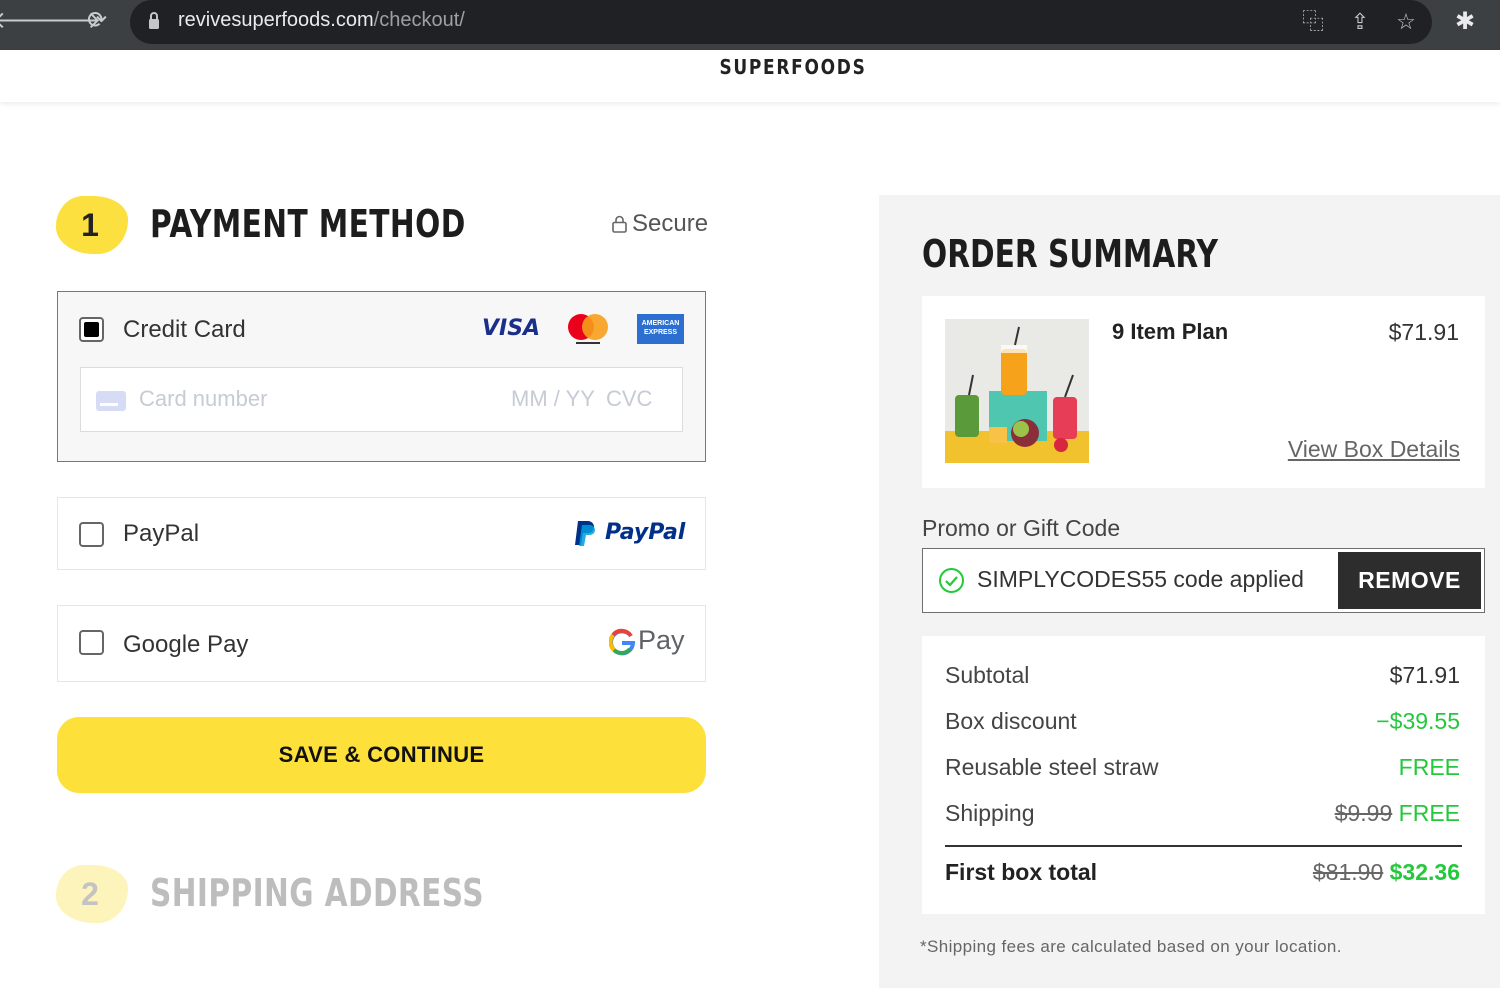 The width and height of the screenshot is (1500, 988). What do you see at coordinates (1424, 675) in the screenshot?
I see `subtotal-value: $71.91` at bounding box center [1424, 675].